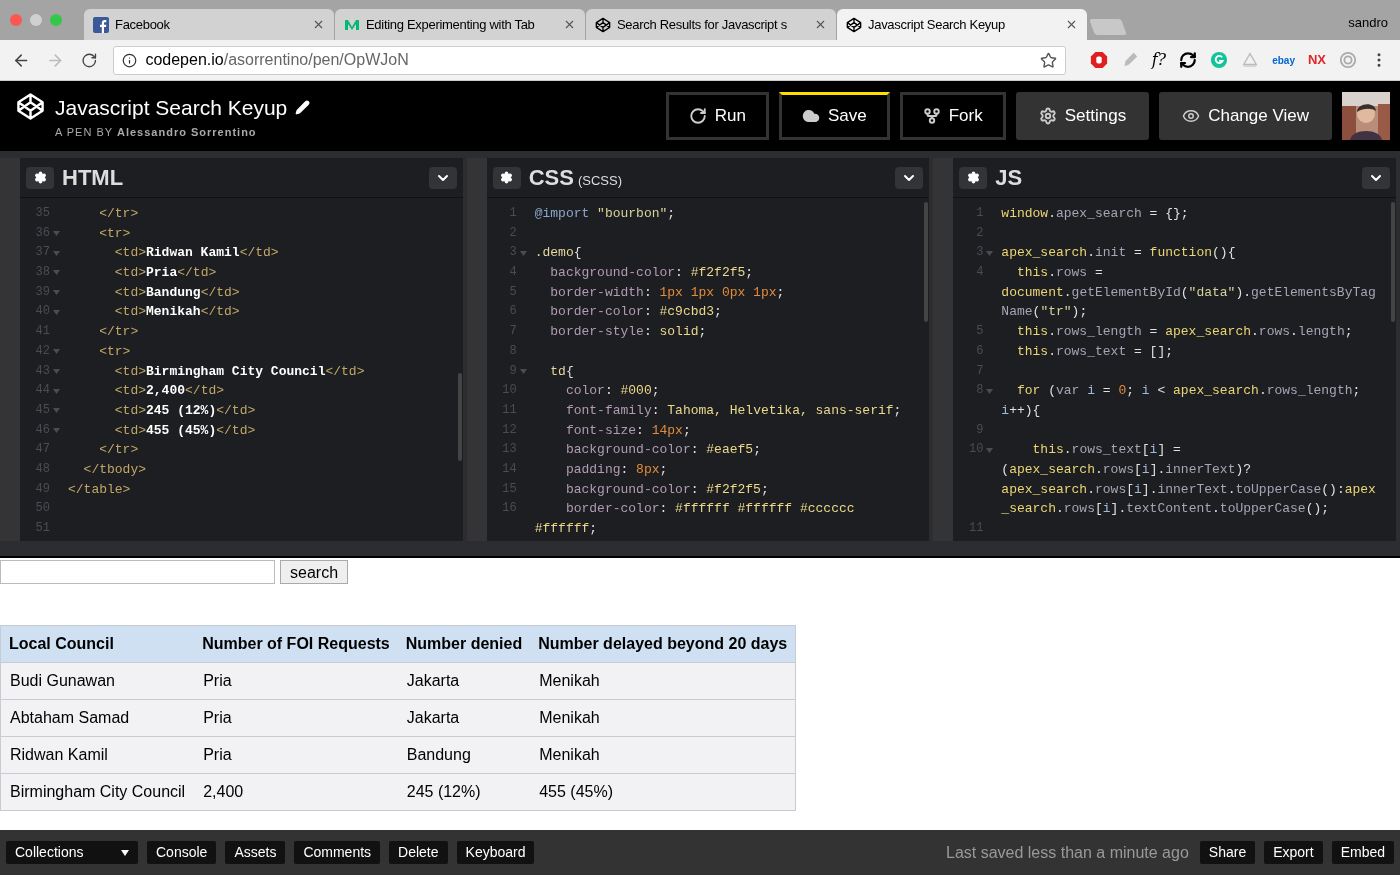 This screenshot has height=875, width=1400. What do you see at coordinates (1098, 60) in the screenshot?
I see `stop-hand-icon` at bounding box center [1098, 60].